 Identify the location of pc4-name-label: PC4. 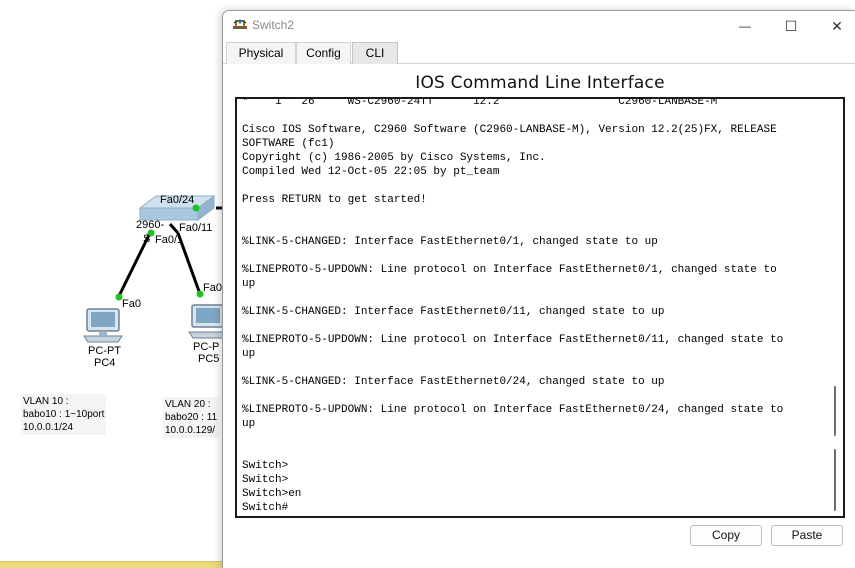
(105, 363).